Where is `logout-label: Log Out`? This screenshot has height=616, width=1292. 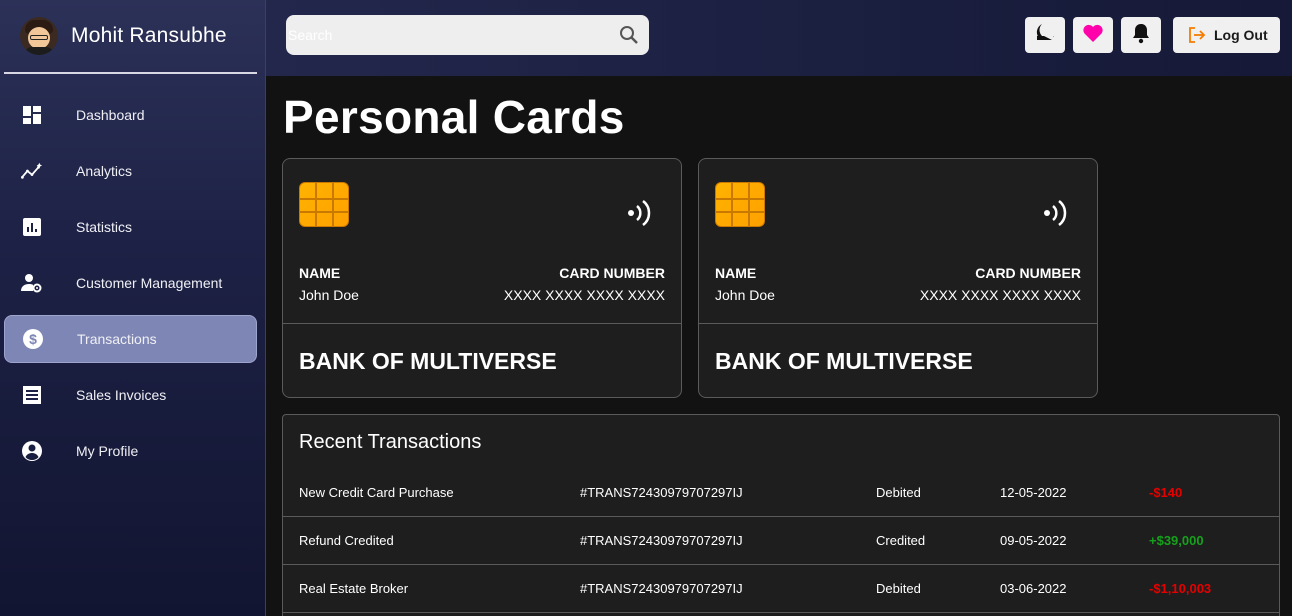 logout-label: Log Out is located at coordinates (1241, 35).